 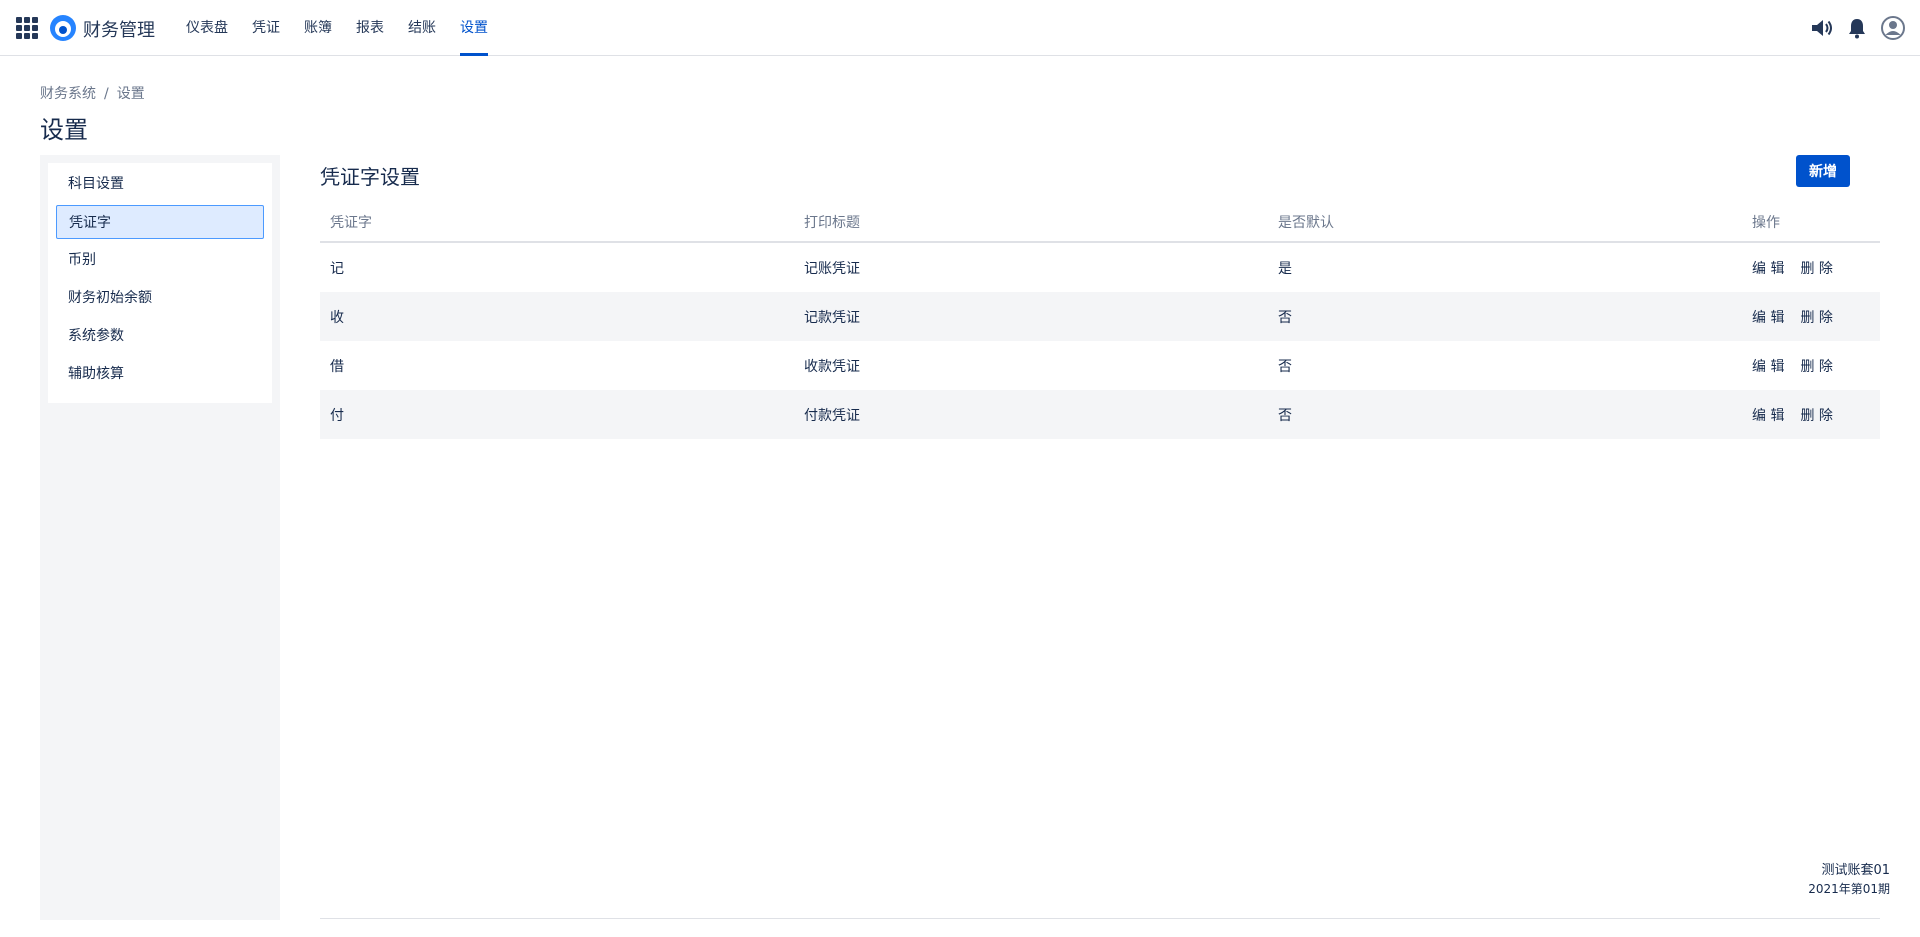 What do you see at coordinates (370, 28) in the screenshot?
I see `nav-item-reports: 报表` at bounding box center [370, 28].